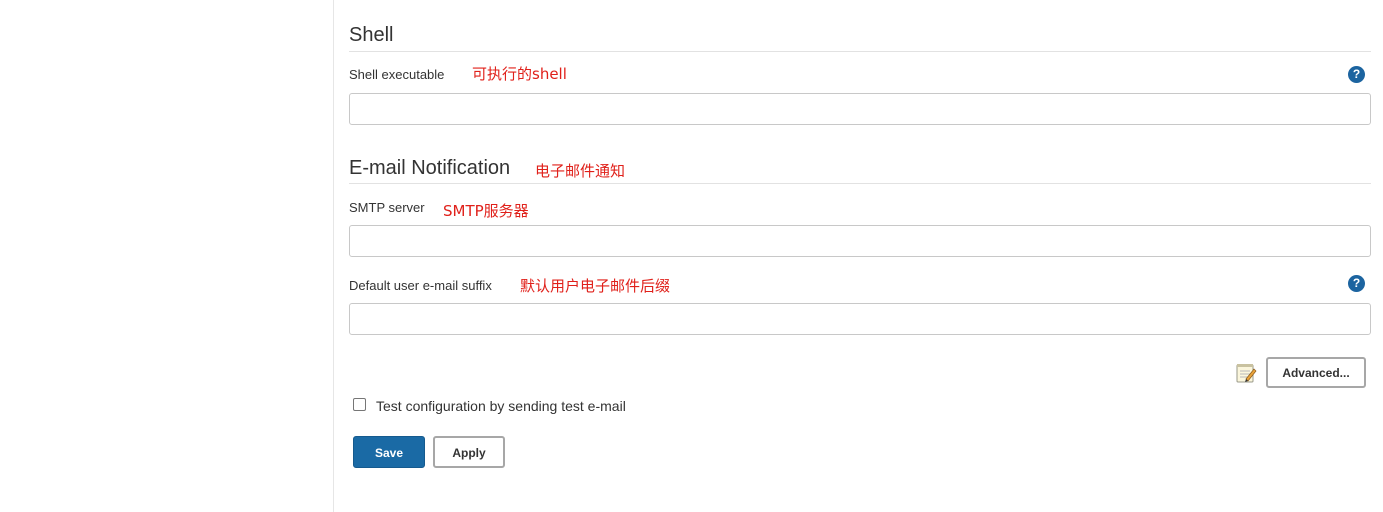 Image resolution: width=1383 pixels, height=512 pixels. What do you see at coordinates (595, 286) in the screenshot?
I see `email-suffix-annotation: 默认用户电子邮件后缀` at bounding box center [595, 286].